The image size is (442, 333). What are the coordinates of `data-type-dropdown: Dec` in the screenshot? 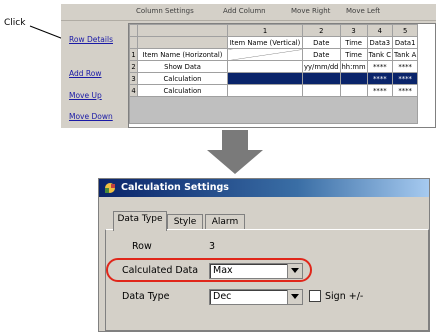 It's located at (256, 297).